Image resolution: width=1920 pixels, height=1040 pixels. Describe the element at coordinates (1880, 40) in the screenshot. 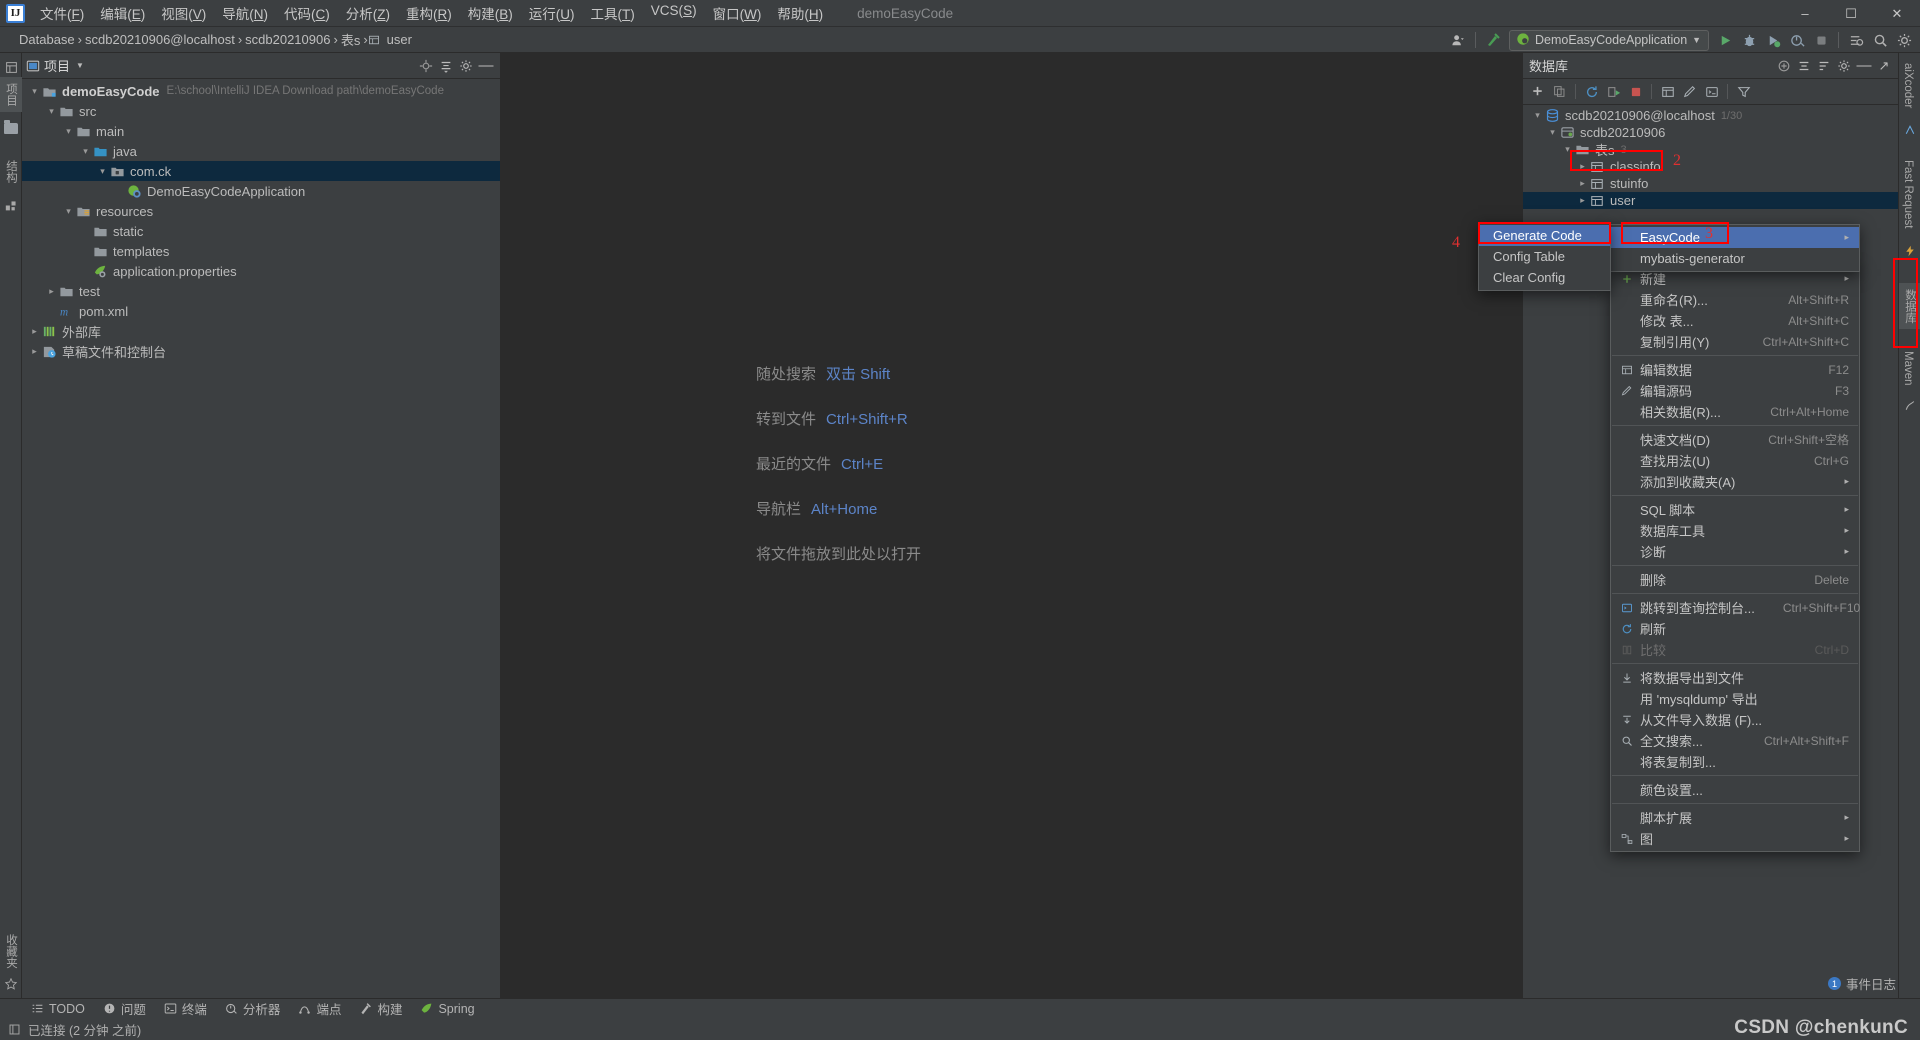

I see `search-icon` at that location.